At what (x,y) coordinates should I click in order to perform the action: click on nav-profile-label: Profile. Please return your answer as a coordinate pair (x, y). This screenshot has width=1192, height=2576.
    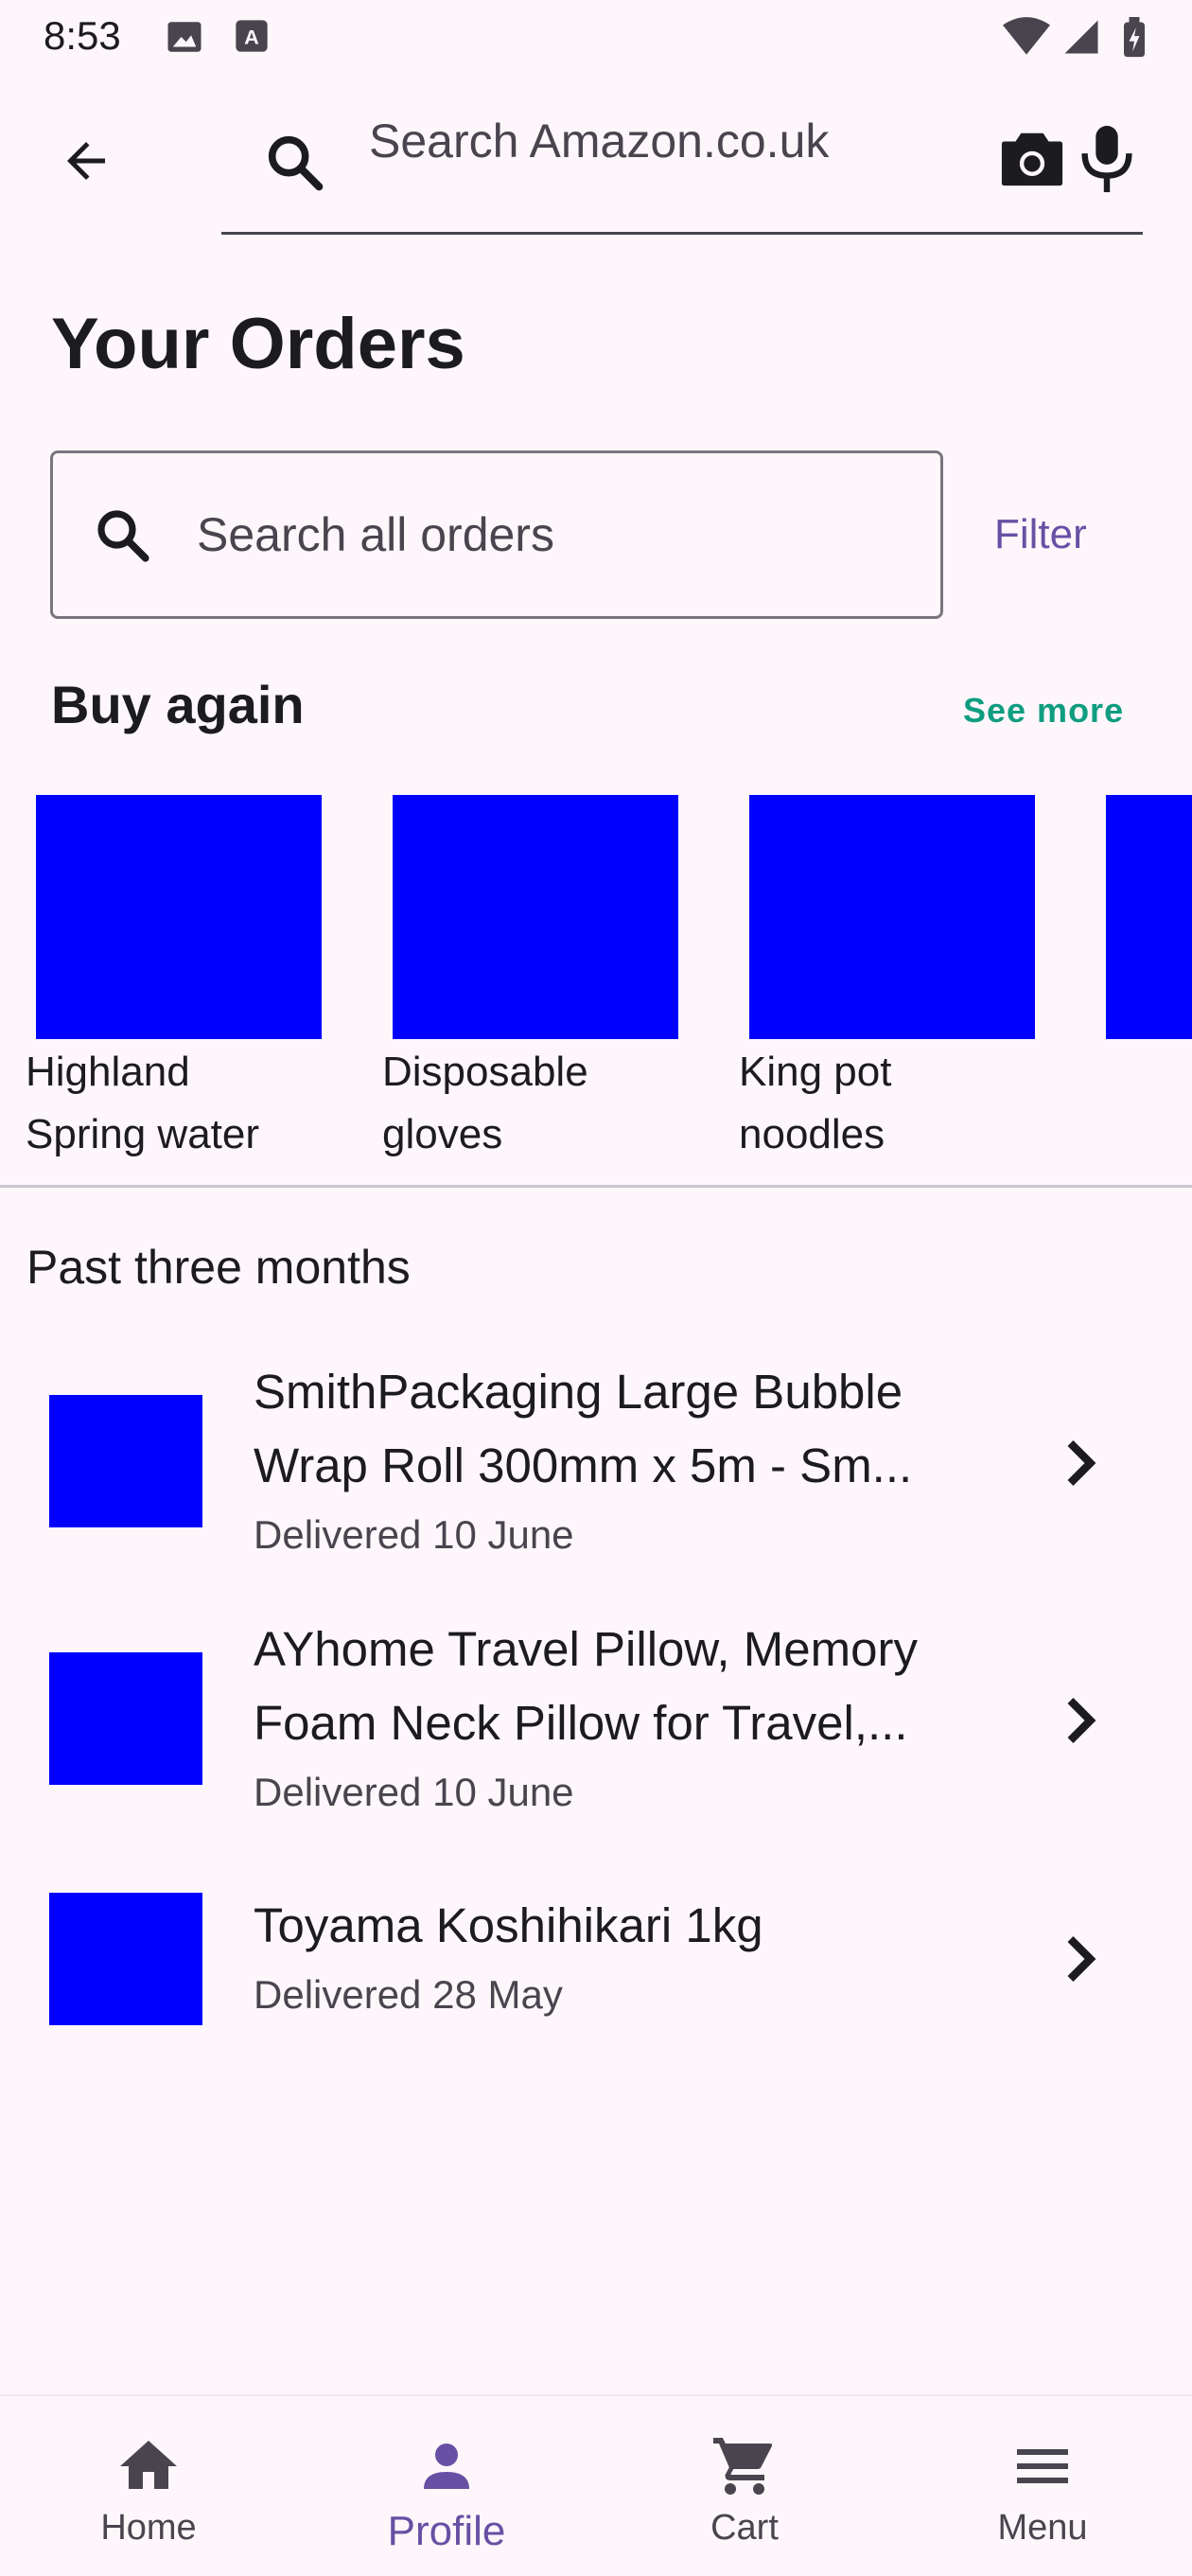
    Looking at the image, I should click on (446, 2531).